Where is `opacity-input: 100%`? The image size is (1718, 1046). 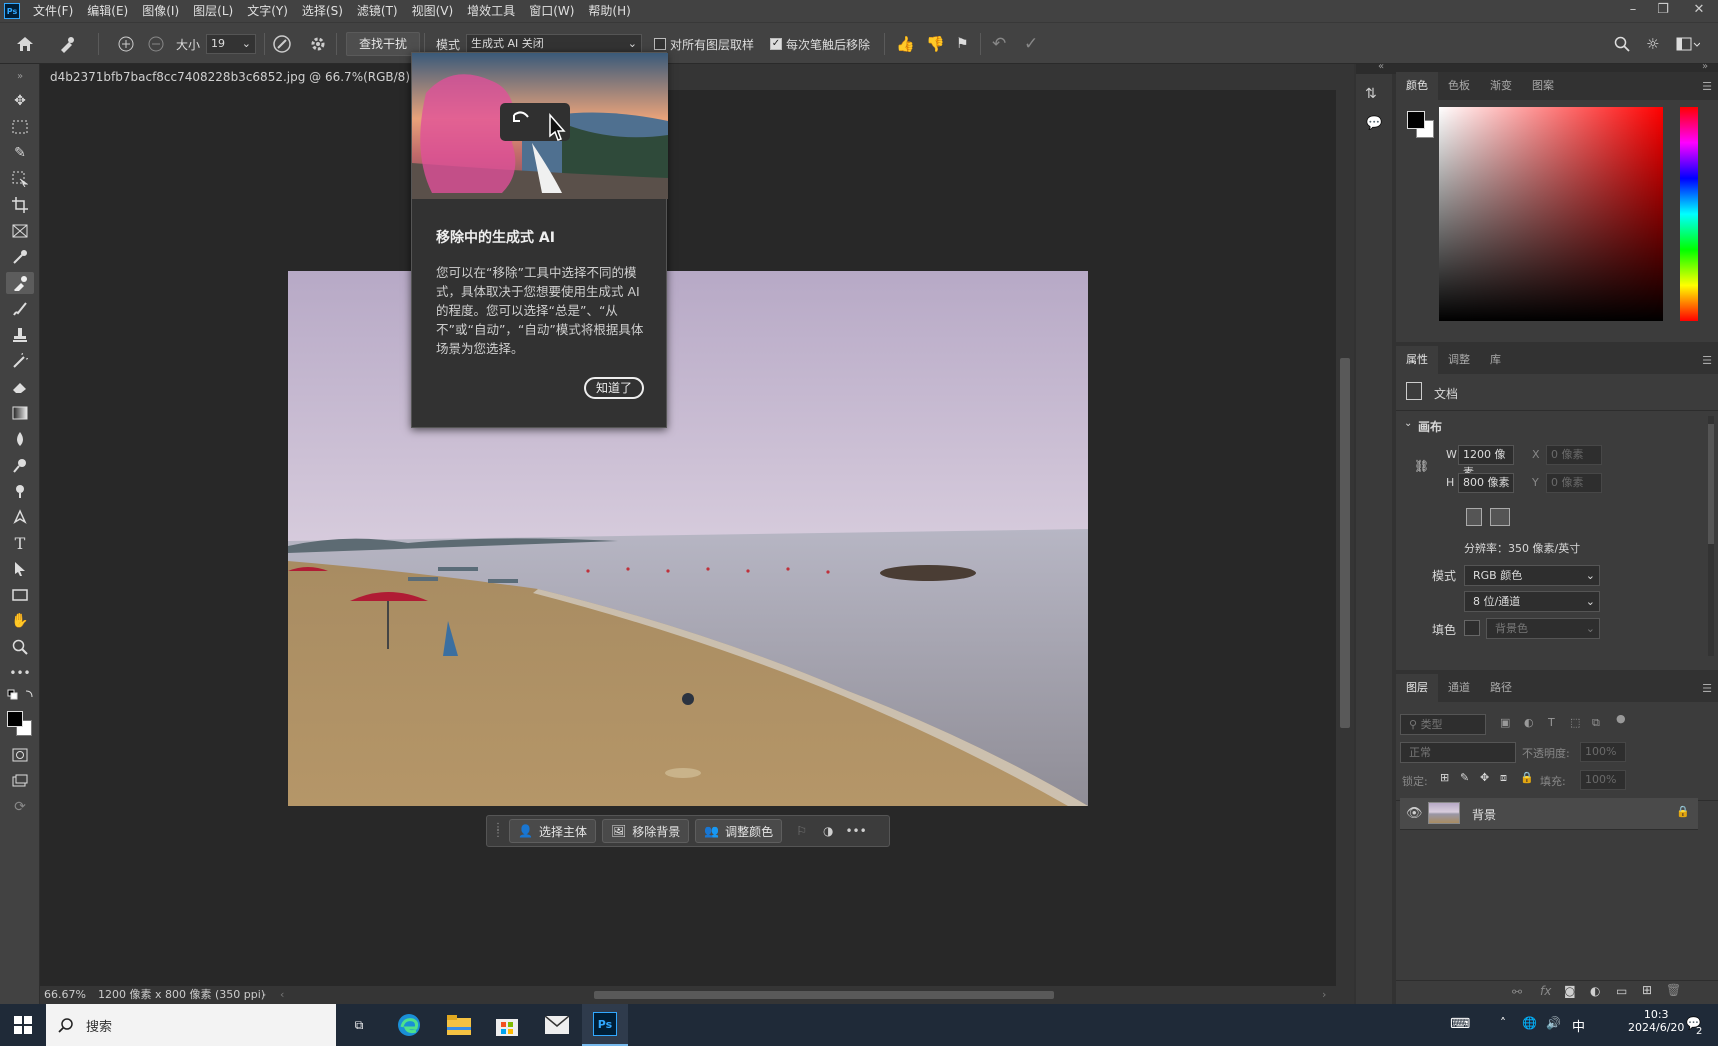
opacity-input: 100% is located at coordinates (1603, 752).